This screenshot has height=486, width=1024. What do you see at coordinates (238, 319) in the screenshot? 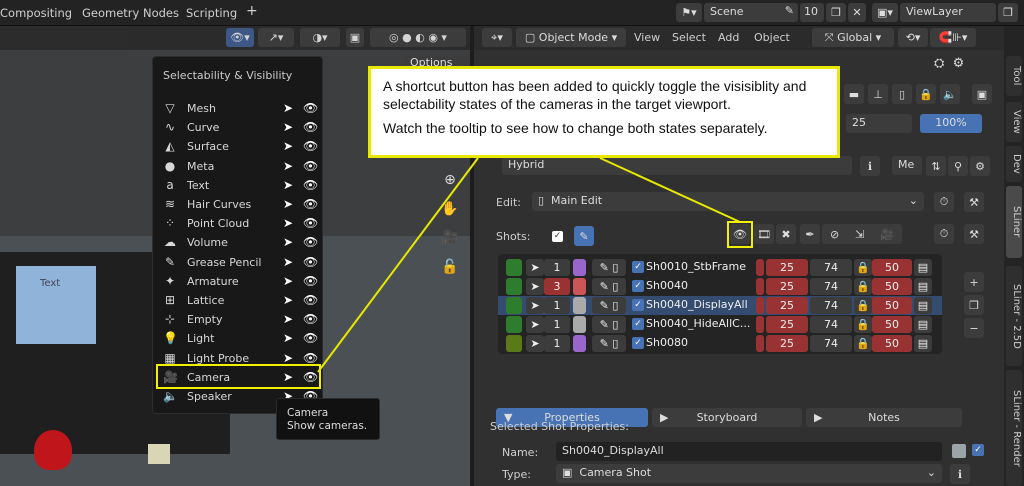
I see `popup-item-empty: ⊹ Empty ➤ 👁` at bounding box center [238, 319].